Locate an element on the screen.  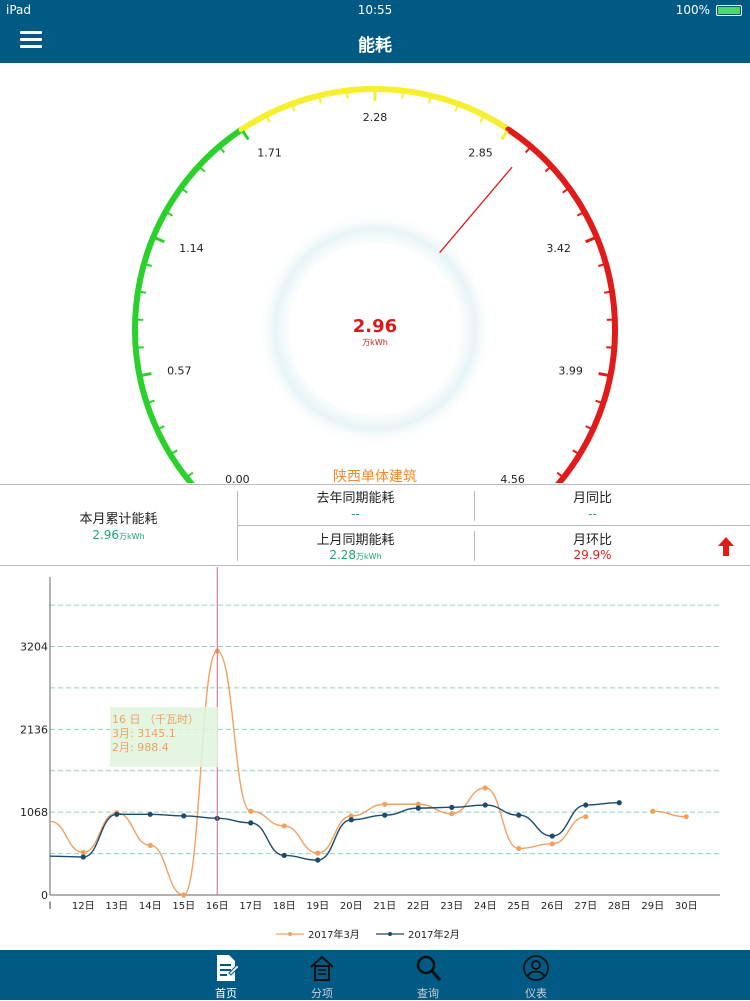
last-month-value: 2.28万kWh is located at coordinates (355, 555).